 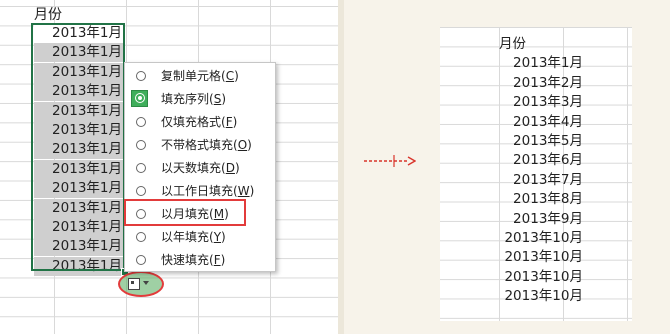 I want to click on autofill-options-button, so click(x=139, y=285).